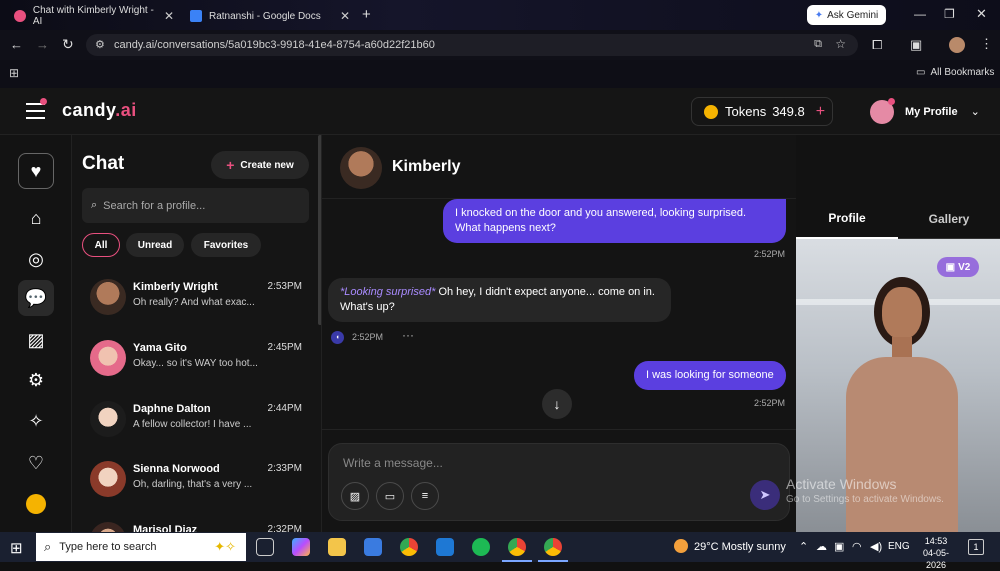 The height and width of the screenshot is (571, 1000). I want to click on volume-icon: ◀), so click(876, 546).